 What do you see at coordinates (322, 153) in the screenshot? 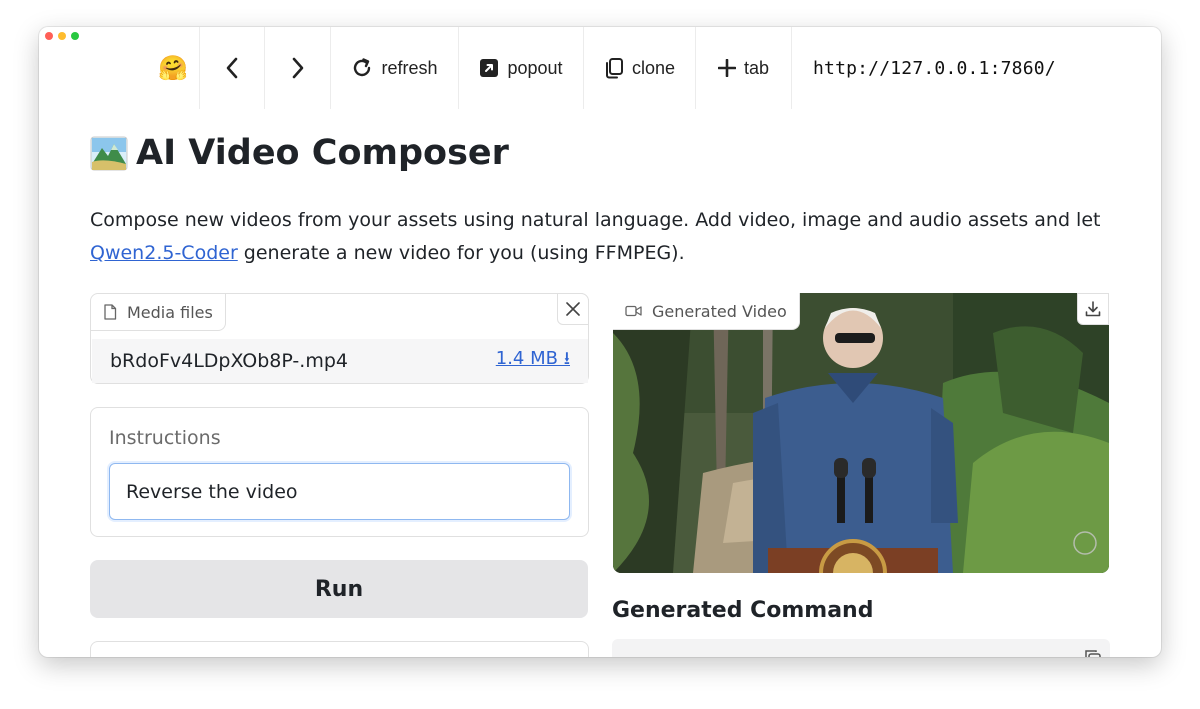
I see `app-title-text: AI Video Composer` at bounding box center [322, 153].